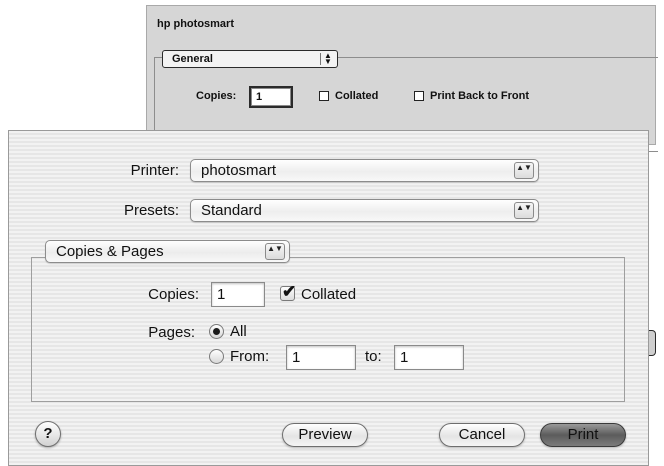  What do you see at coordinates (325, 435) in the screenshot?
I see `preview-button: Preview` at bounding box center [325, 435].